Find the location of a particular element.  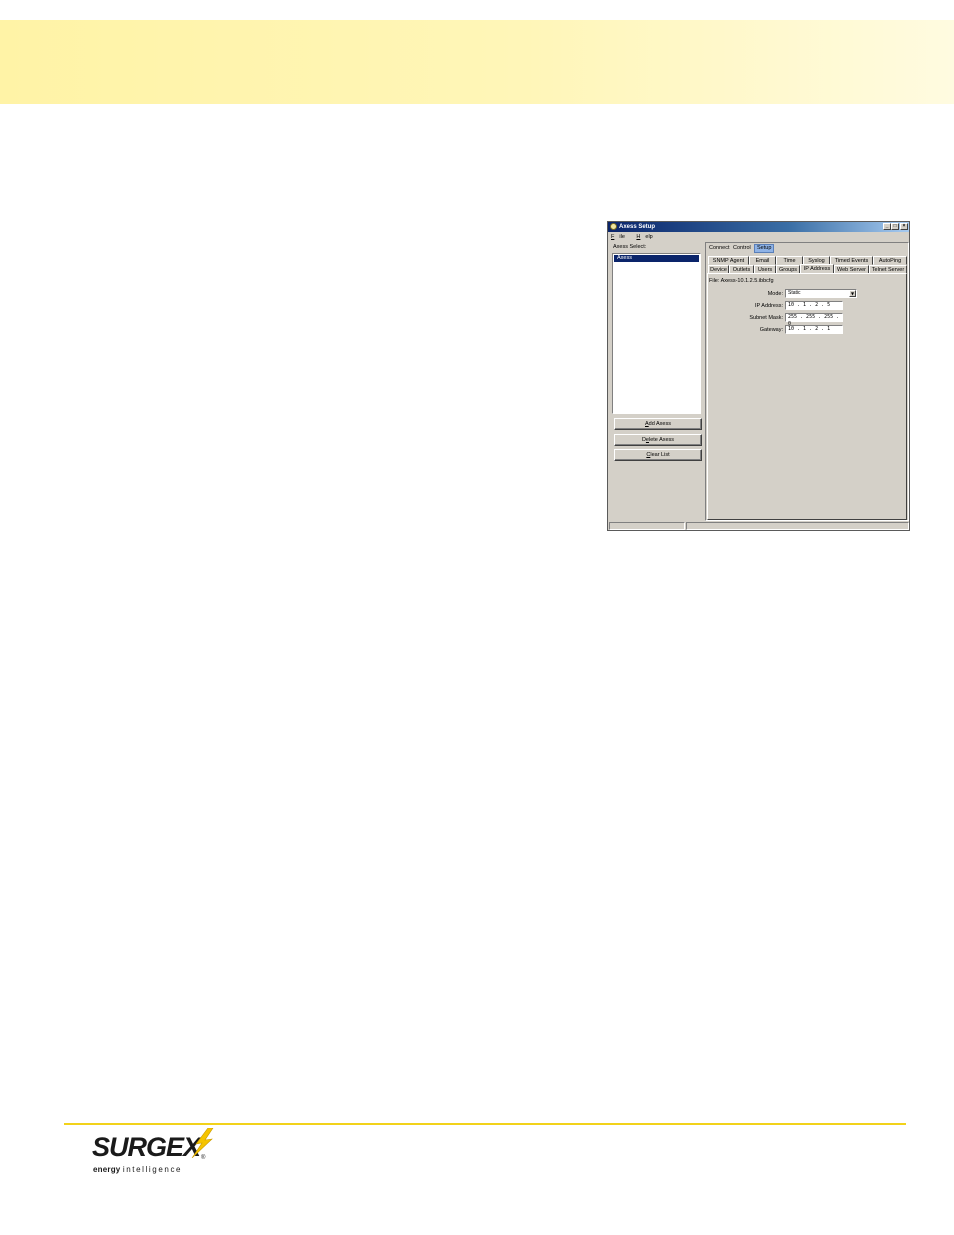

close-button: × is located at coordinates (904, 226).